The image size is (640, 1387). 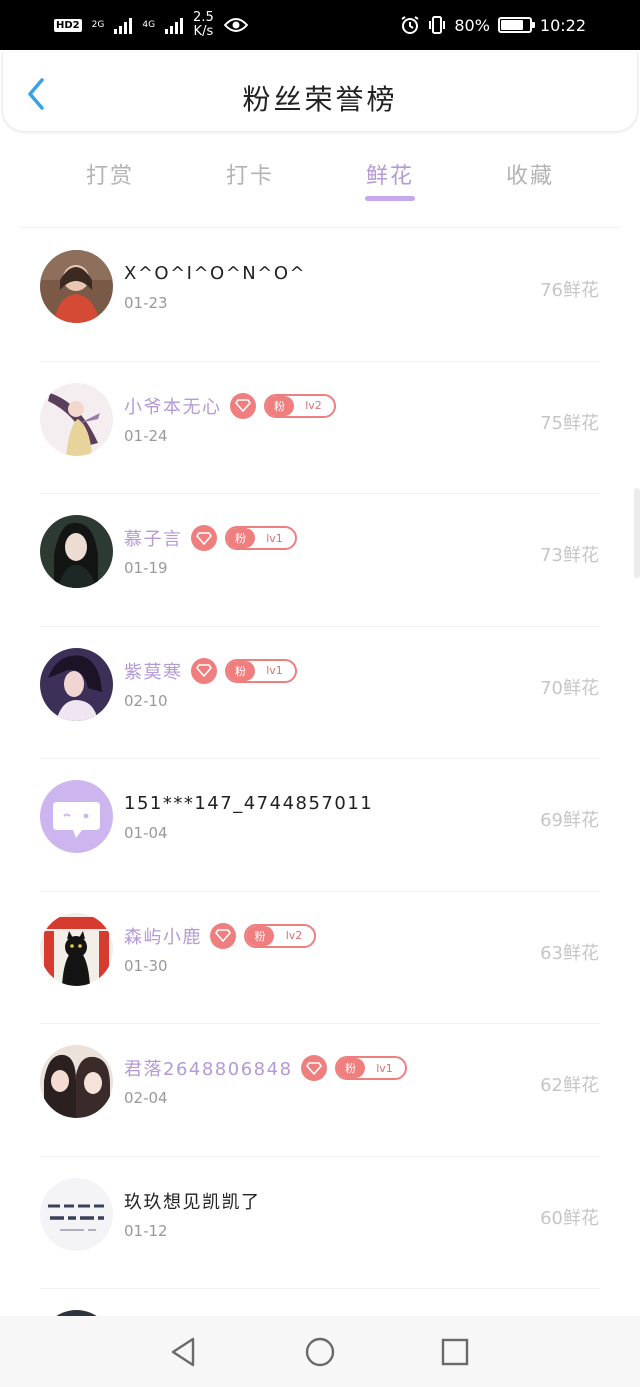 I want to click on system-nav-bar, so click(x=320, y=1351).